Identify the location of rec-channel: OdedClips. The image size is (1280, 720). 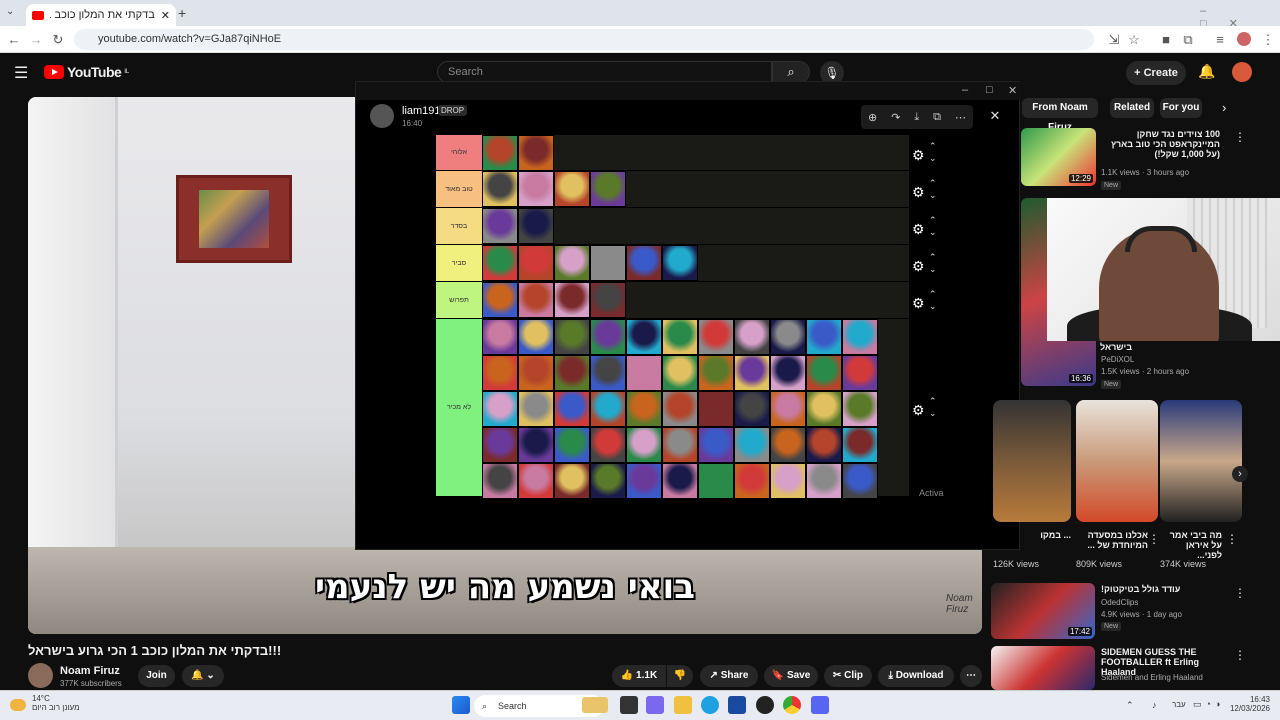
(1119, 602).